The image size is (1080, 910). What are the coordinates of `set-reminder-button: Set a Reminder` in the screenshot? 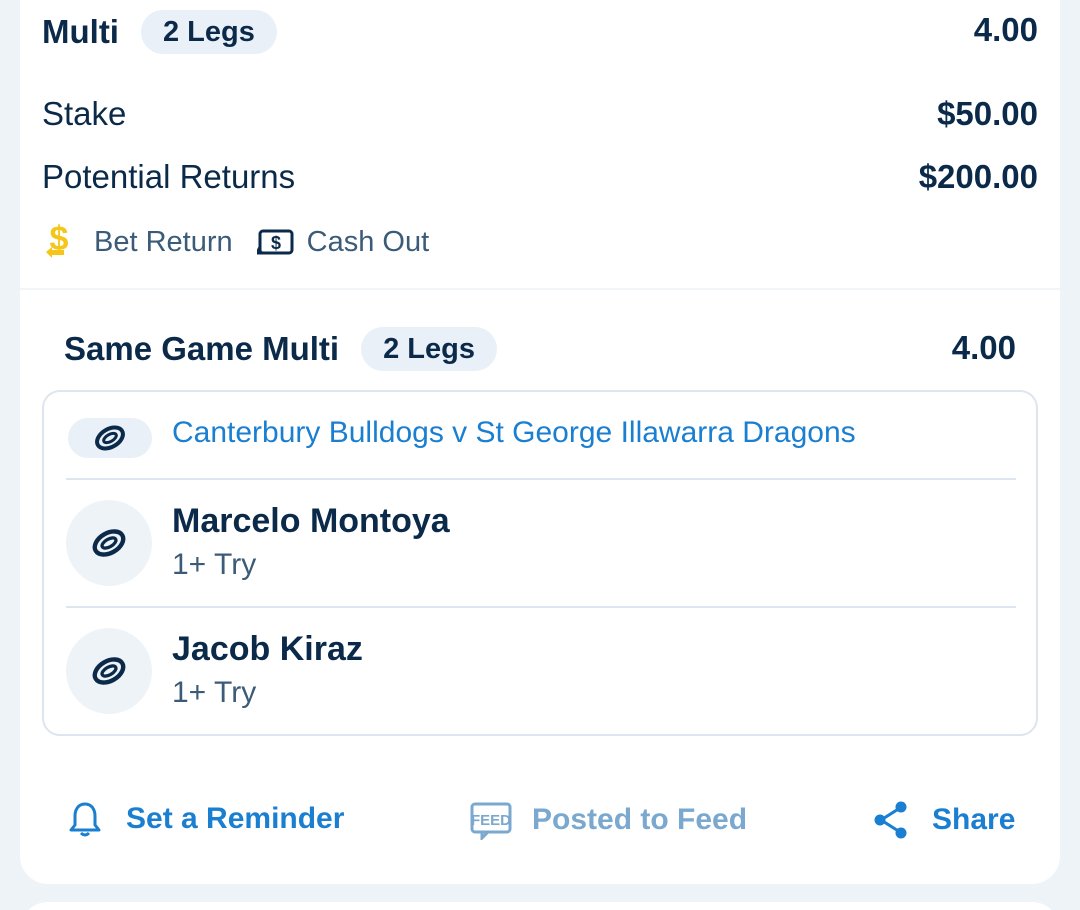 It's located at (206, 819).